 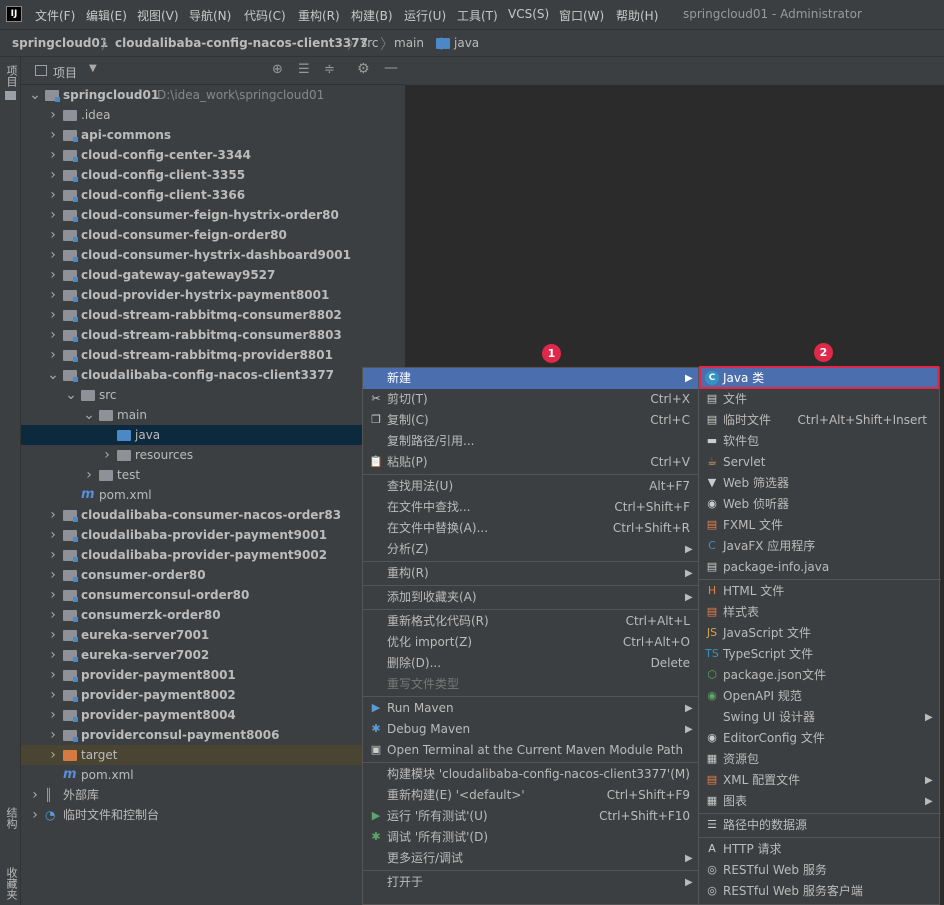 What do you see at coordinates (581, 15) in the screenshot?
I see `menu-item: 窗口(W)` at bounding box center [581, 15].